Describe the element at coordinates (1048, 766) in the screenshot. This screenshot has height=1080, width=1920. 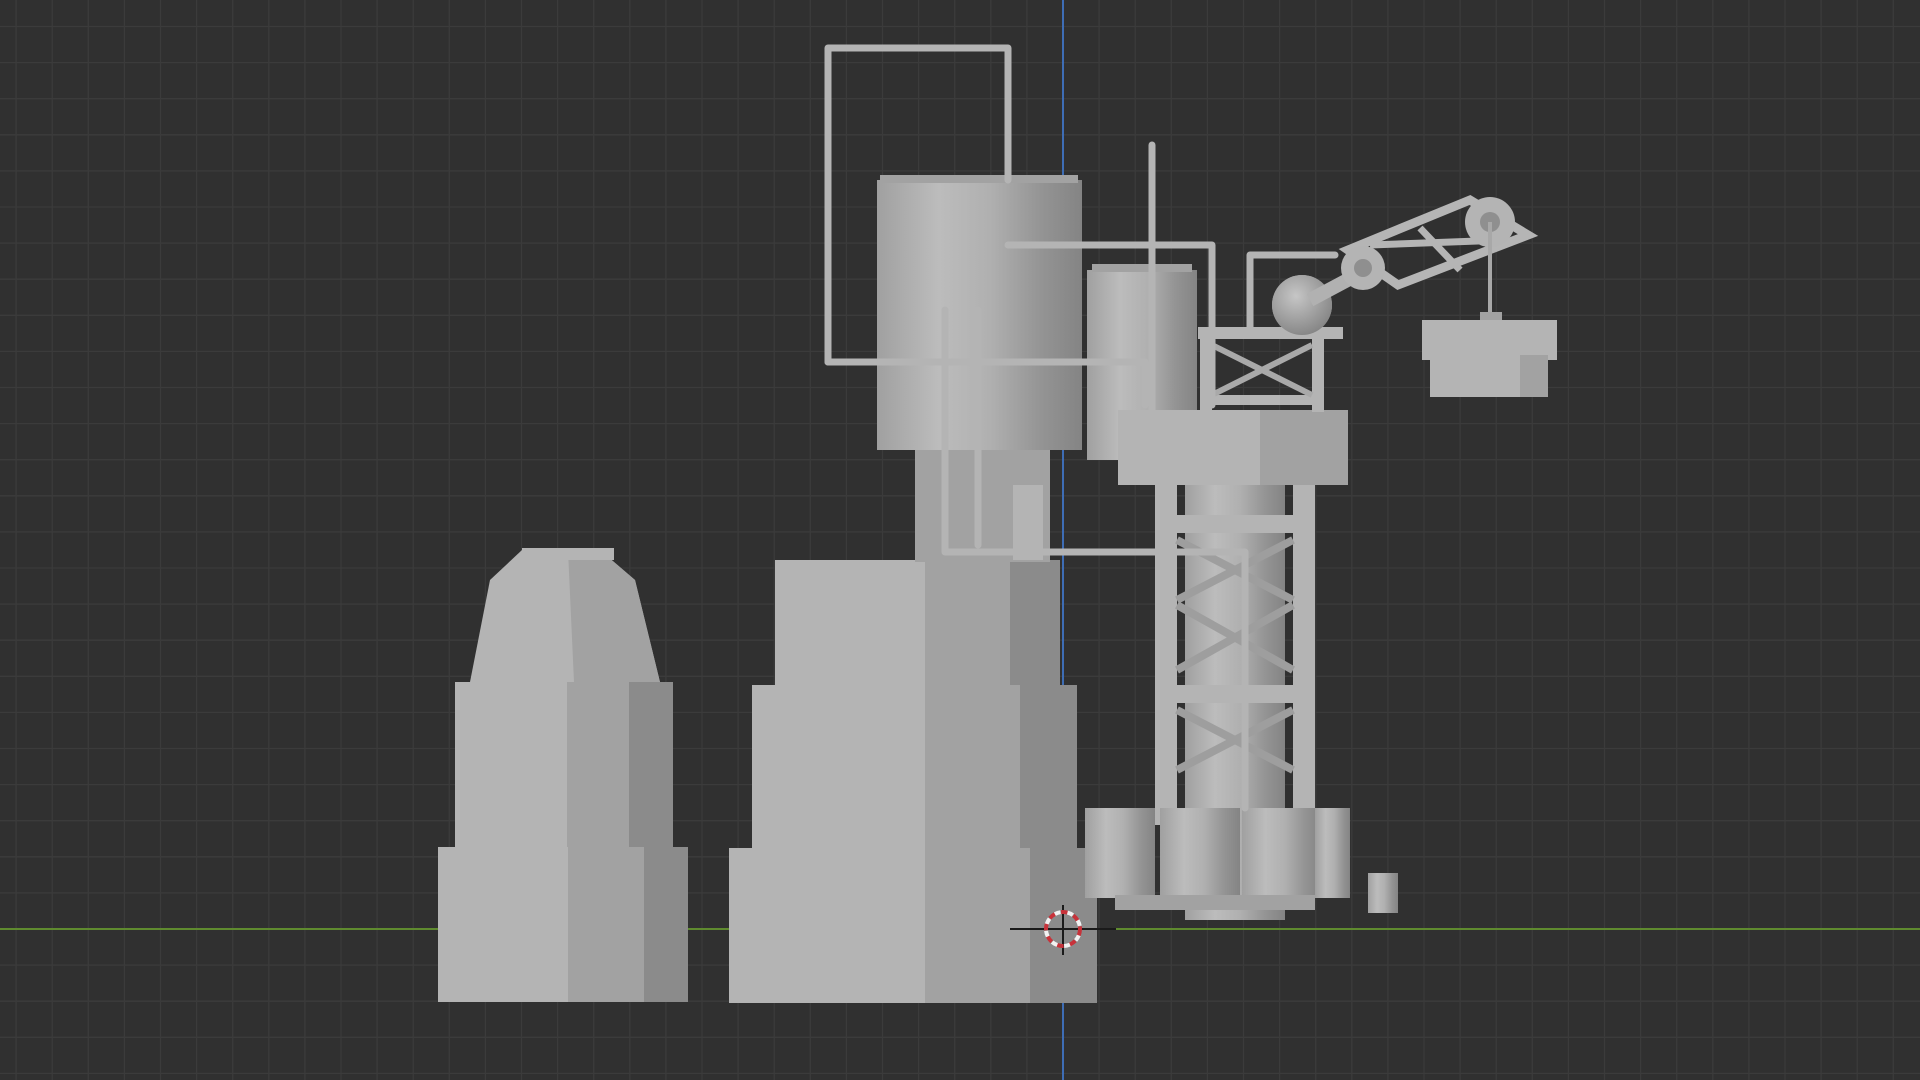
I see `central-kiln-middle-dark` at that location.